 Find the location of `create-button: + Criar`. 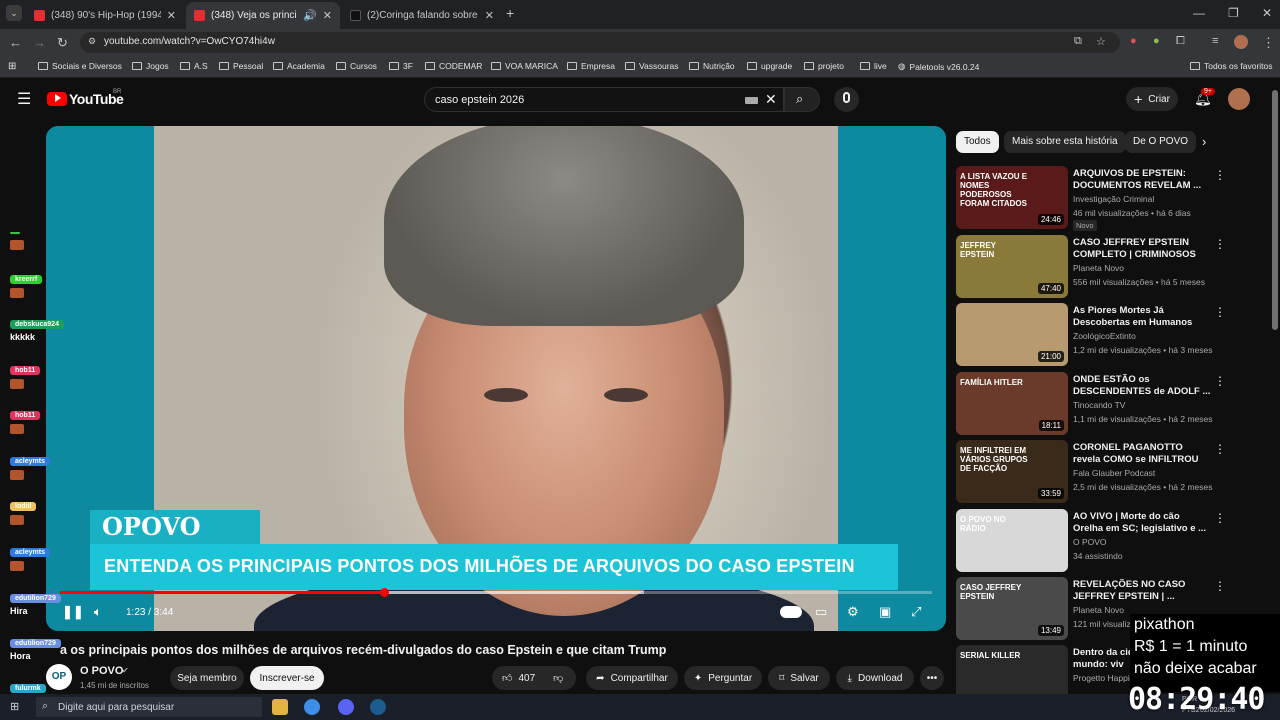

create-button: + Criar is located at coordinates (1152, 99).